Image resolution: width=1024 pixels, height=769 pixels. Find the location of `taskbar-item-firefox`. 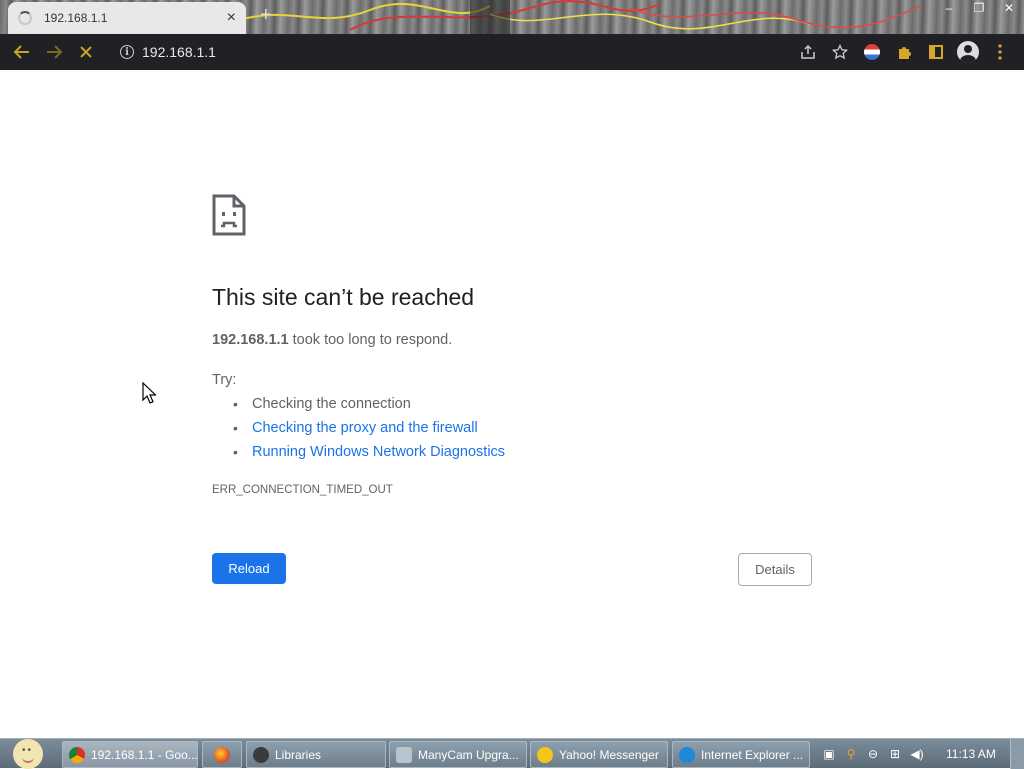

taskbar-item-firefox is located at coordinates (222, 754).